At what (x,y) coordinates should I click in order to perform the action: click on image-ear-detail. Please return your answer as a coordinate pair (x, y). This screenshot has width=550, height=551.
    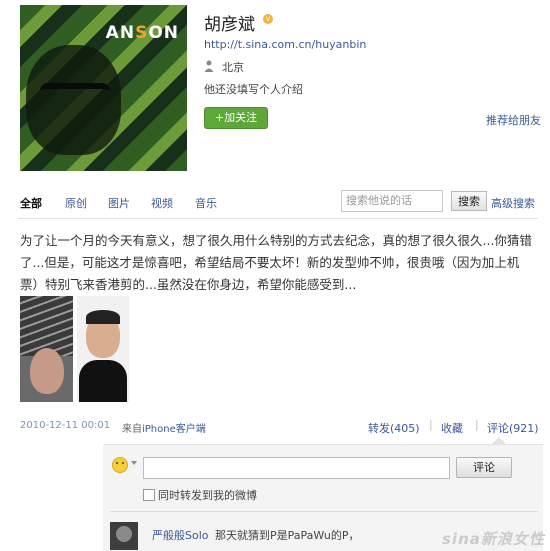
    Looking at the image, I should click on (47, 371).